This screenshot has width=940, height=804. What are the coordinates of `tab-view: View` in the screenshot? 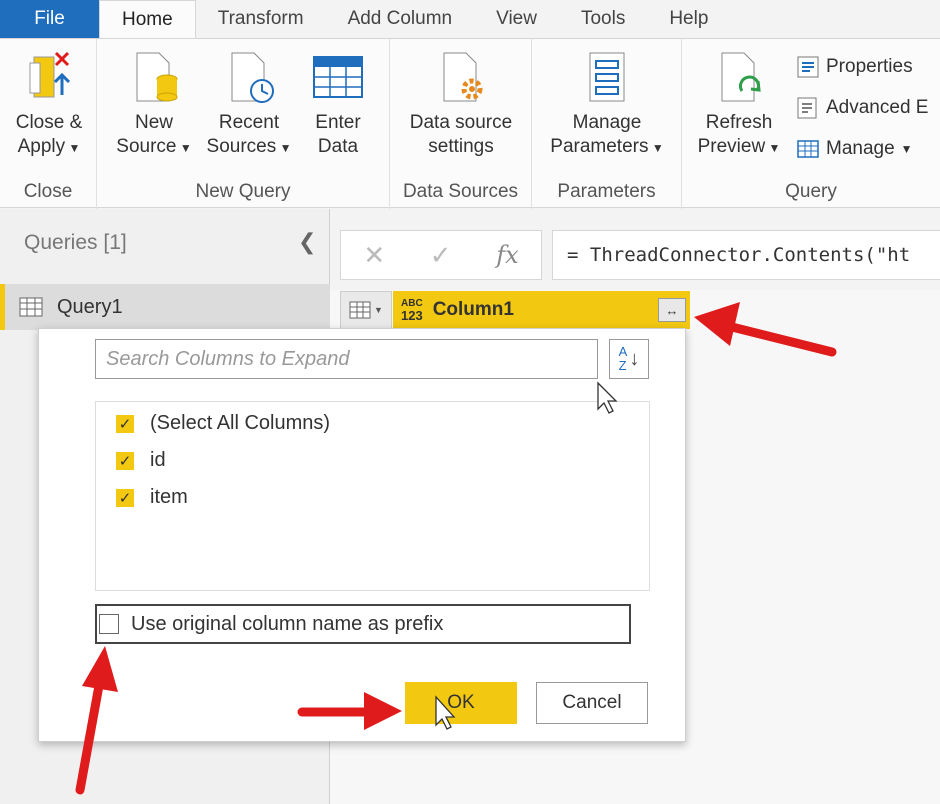 It's located at (516, 19).